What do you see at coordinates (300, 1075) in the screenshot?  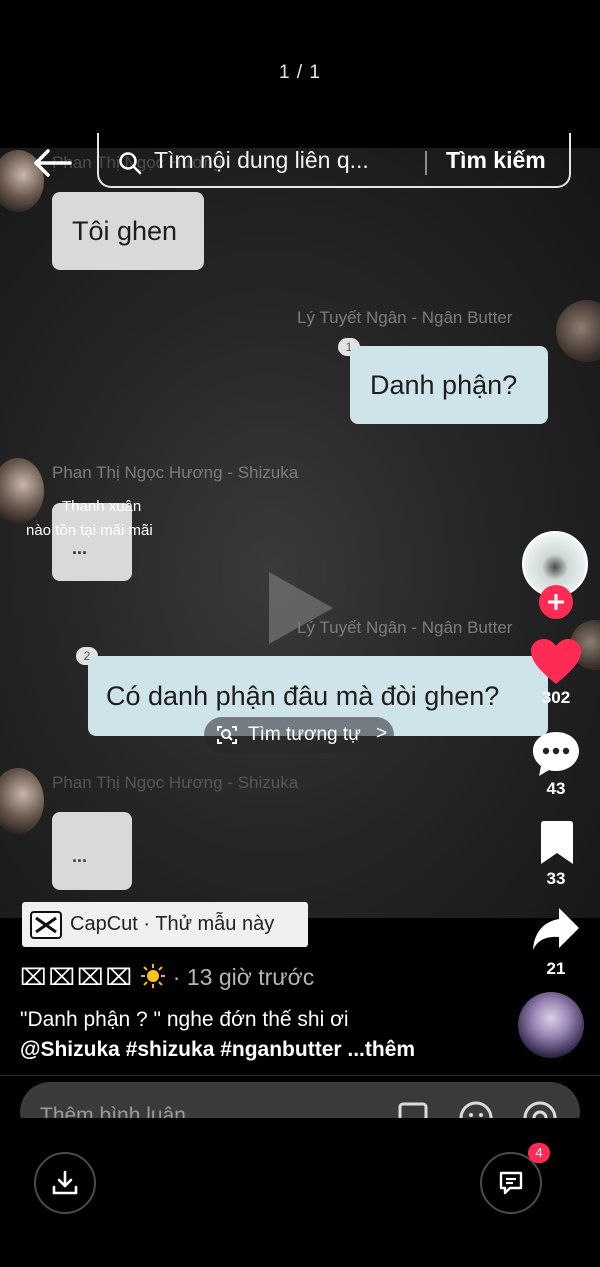 I see `divider` at bounding box center [300, 1075].